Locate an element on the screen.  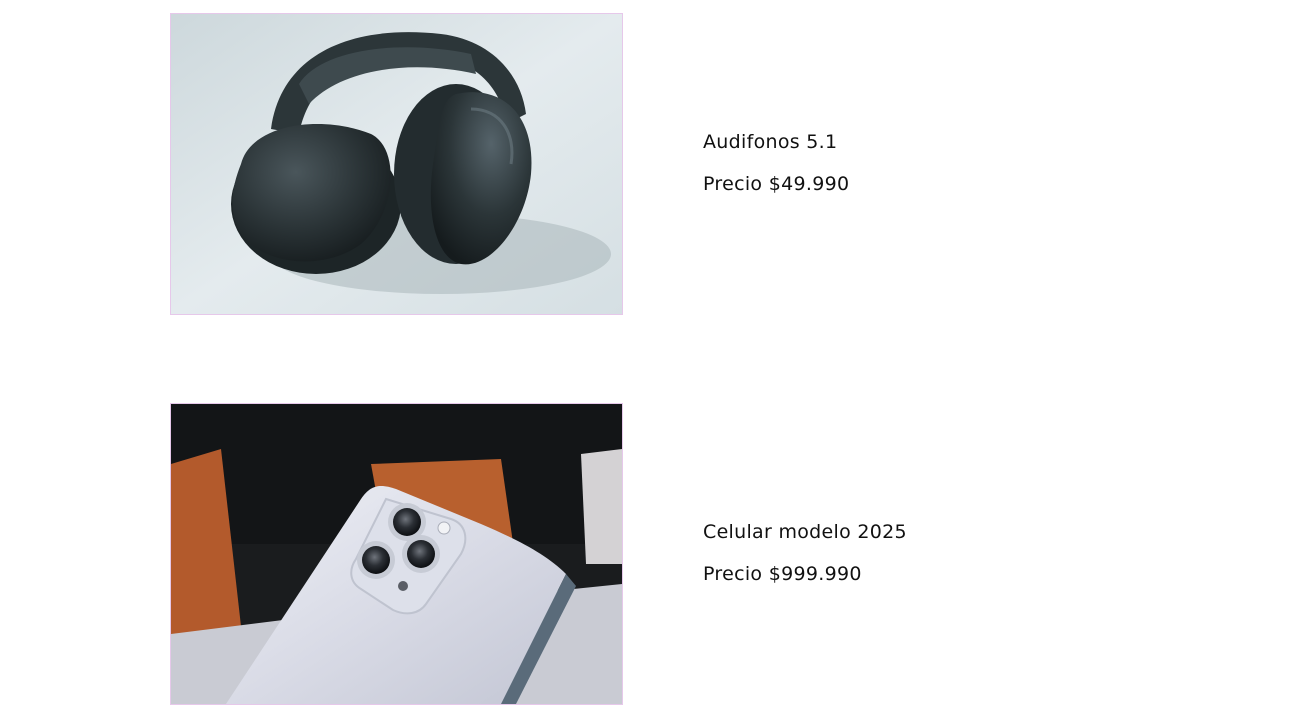
product-name: Celular modelo 2025 is located at coordinates (805, 532).